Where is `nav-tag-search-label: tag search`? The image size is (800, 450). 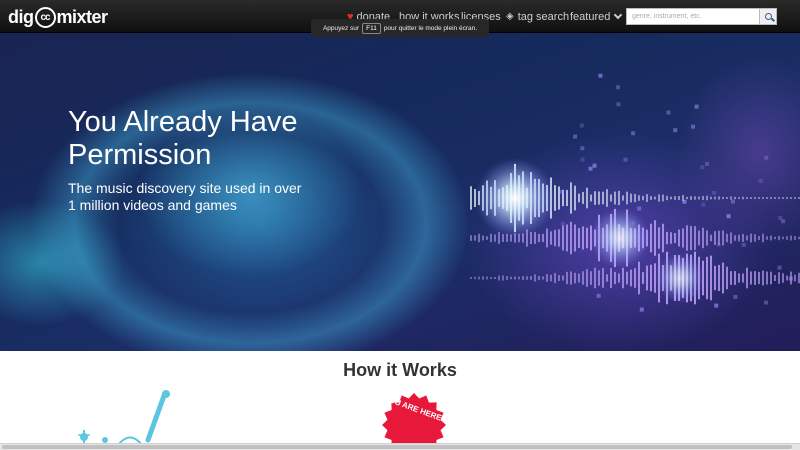 nav-tag-search-label: tag search is located at coordinates (543, 16).